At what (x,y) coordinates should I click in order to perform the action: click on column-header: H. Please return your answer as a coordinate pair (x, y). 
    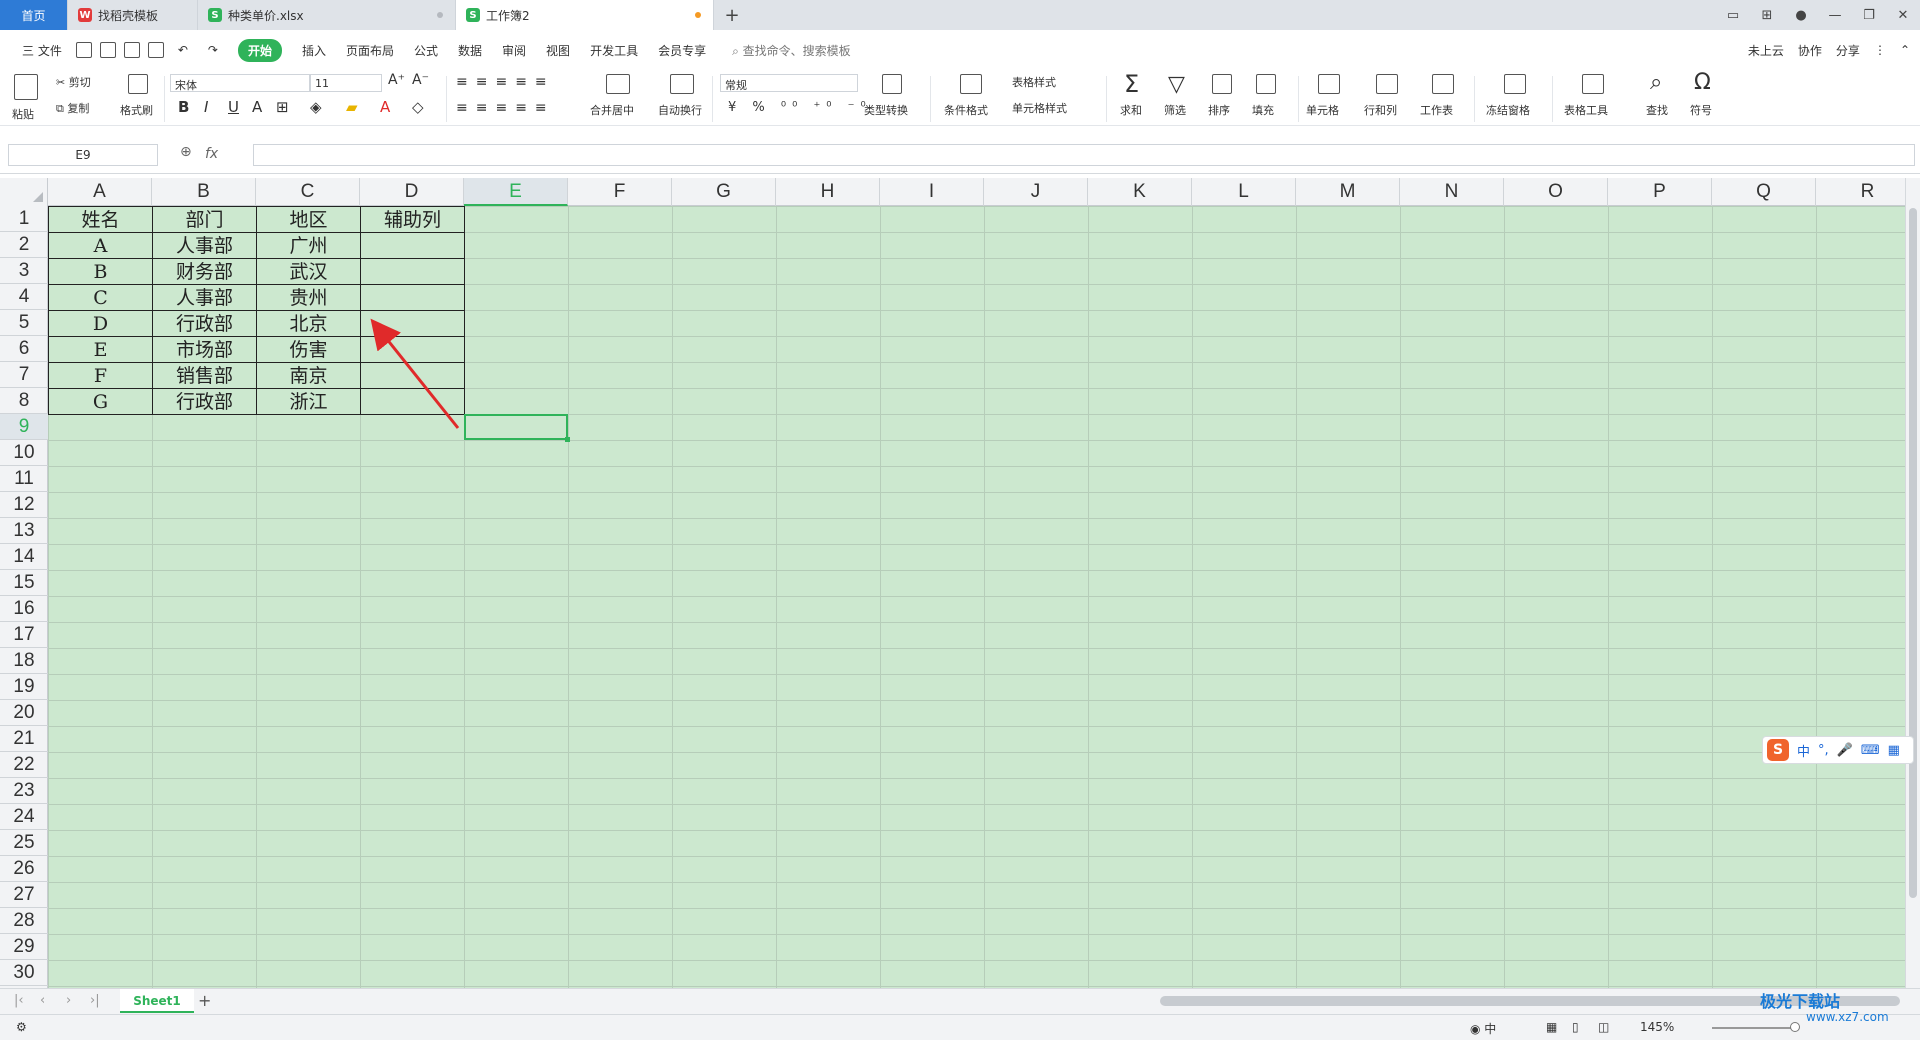
    Looking at the image, I should click on (828, 192).